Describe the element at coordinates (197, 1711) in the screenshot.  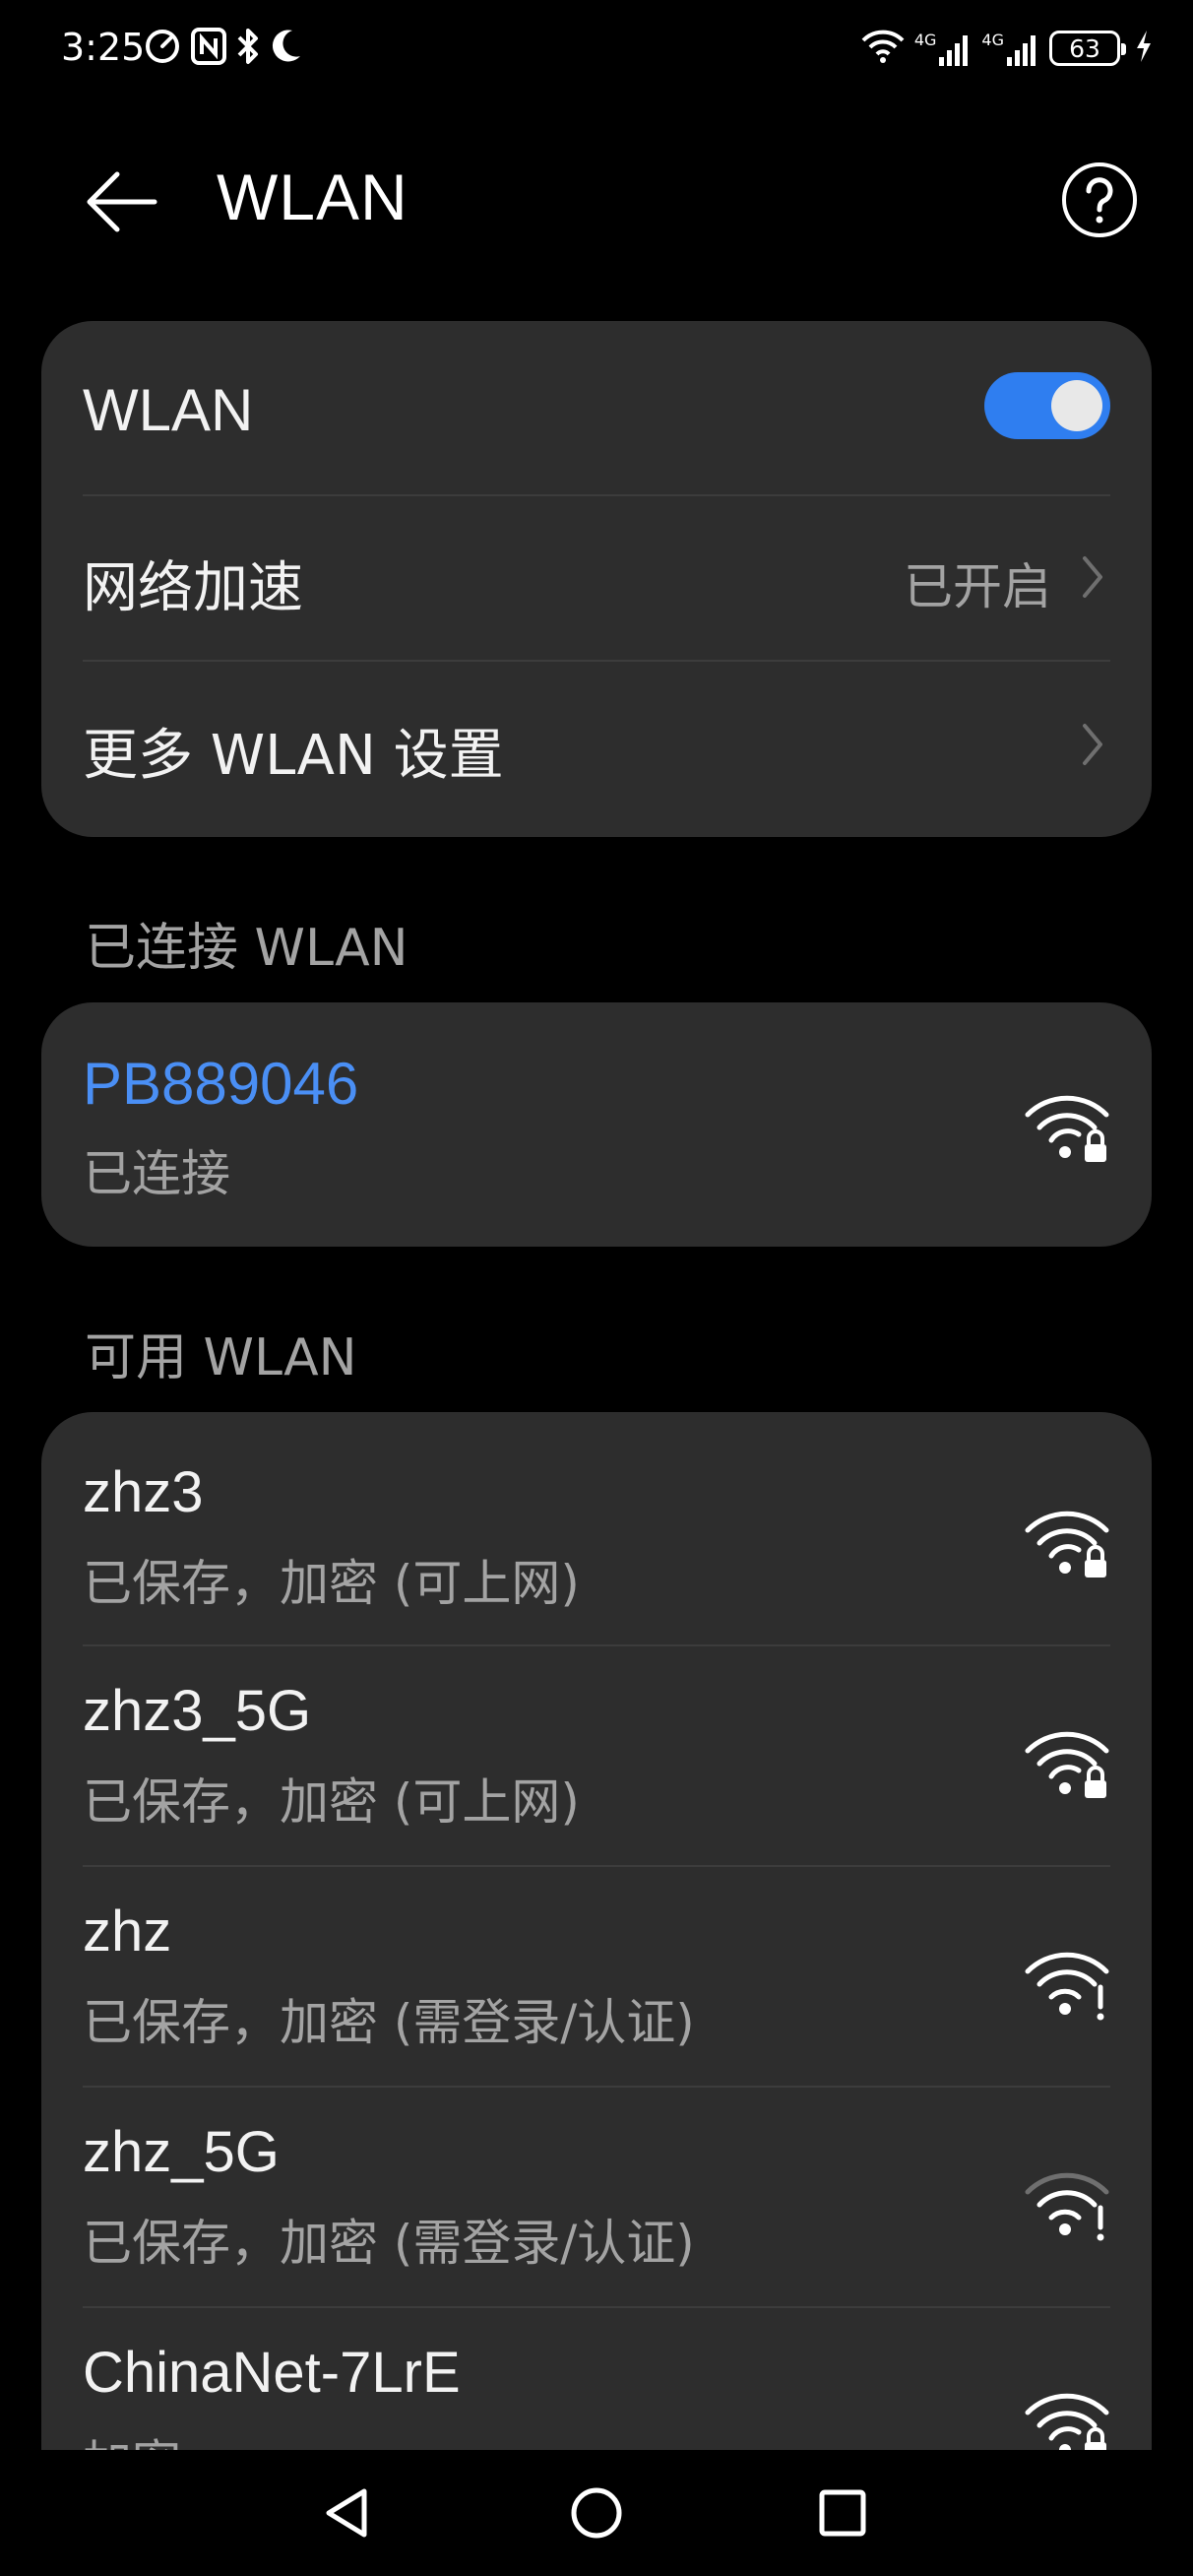
I see `network-ssid: zhz3_5G` at that location.